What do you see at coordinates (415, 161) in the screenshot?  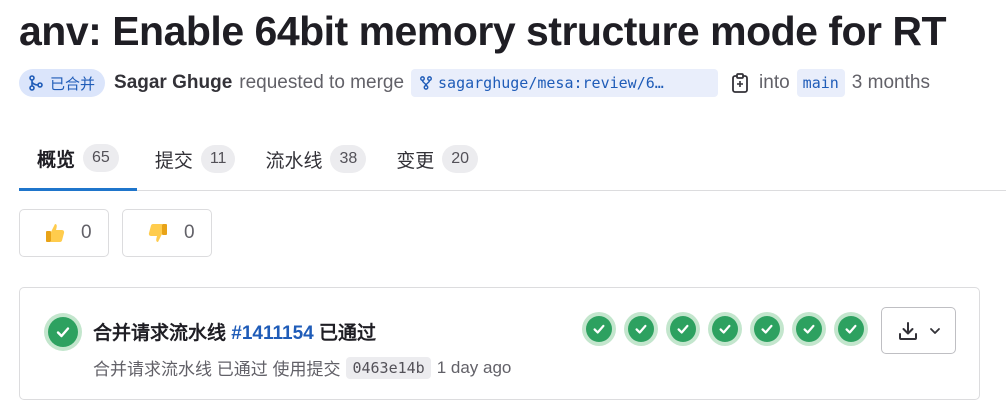 I see `tab-label: 变更` at bounding box center [415, 161].